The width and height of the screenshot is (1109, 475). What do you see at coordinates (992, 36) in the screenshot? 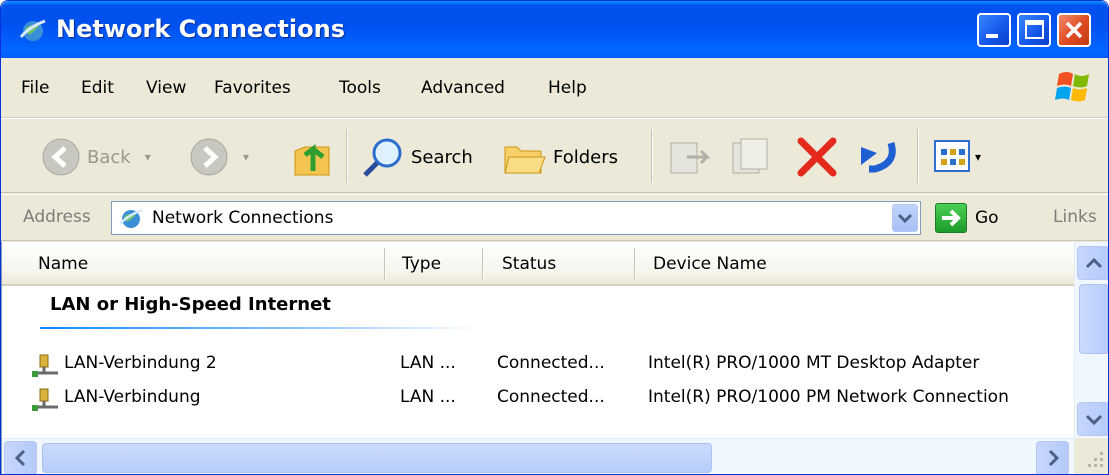
I see `minimize-icon` at bounding box center [992, 36].